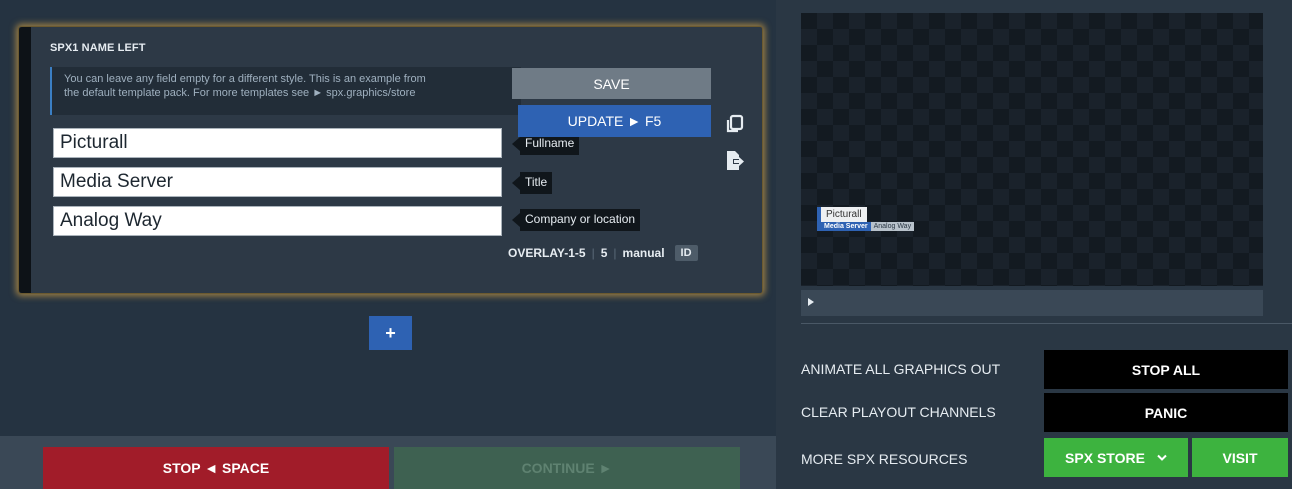 This screenshot has width=1292, height=489. Describe the element at coordinates (1240, 457) in the screenshot. I see `visit-button: VISIT` at that location.